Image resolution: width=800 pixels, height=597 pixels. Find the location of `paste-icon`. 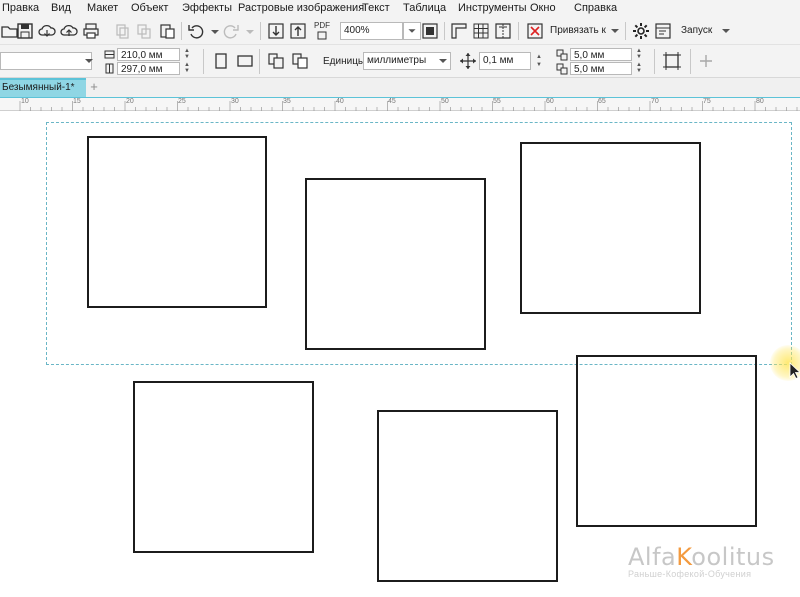

paste-icon is located at coordinates (167, 31).